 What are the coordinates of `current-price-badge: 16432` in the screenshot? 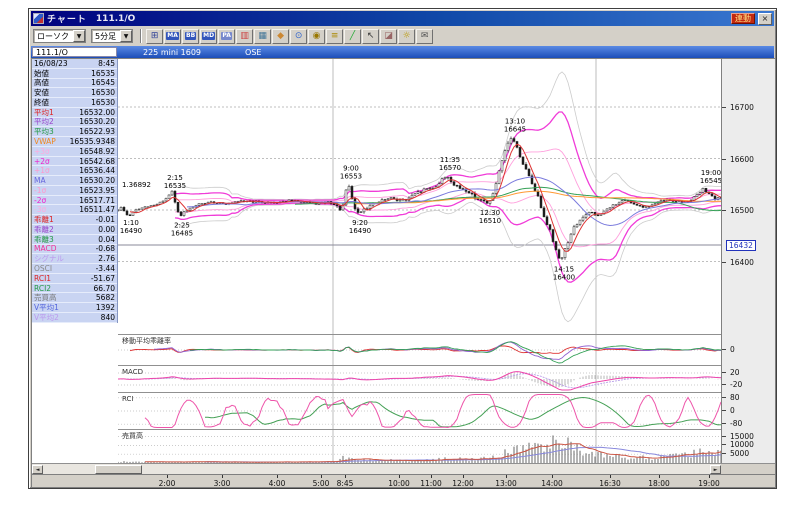 It's located at (741, 246).